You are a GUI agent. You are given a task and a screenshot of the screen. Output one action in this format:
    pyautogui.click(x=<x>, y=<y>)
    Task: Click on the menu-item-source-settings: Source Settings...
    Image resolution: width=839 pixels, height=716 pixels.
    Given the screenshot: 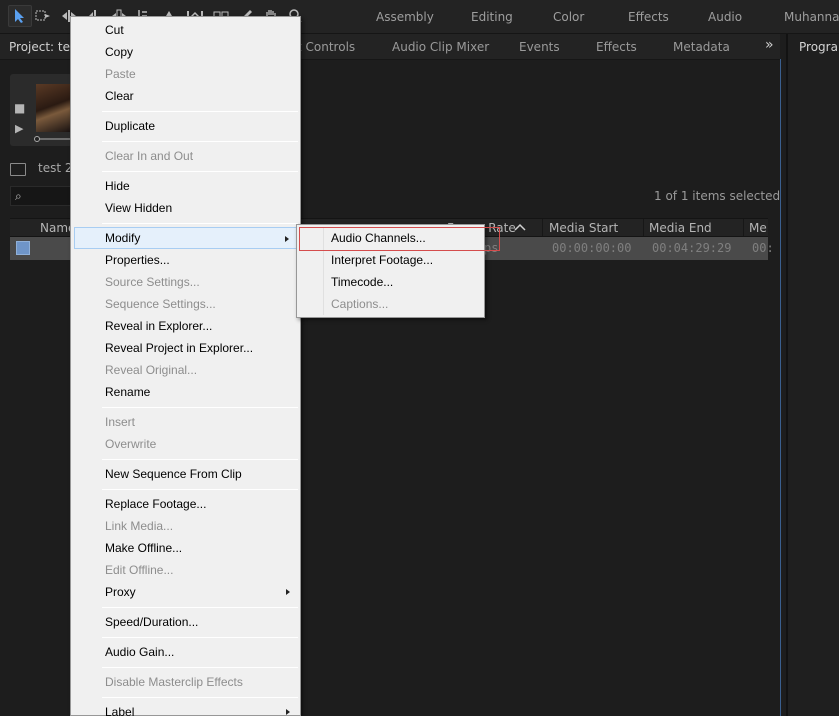 What is the action you would take?
    pyautogui.click(x=152, y=282)
    